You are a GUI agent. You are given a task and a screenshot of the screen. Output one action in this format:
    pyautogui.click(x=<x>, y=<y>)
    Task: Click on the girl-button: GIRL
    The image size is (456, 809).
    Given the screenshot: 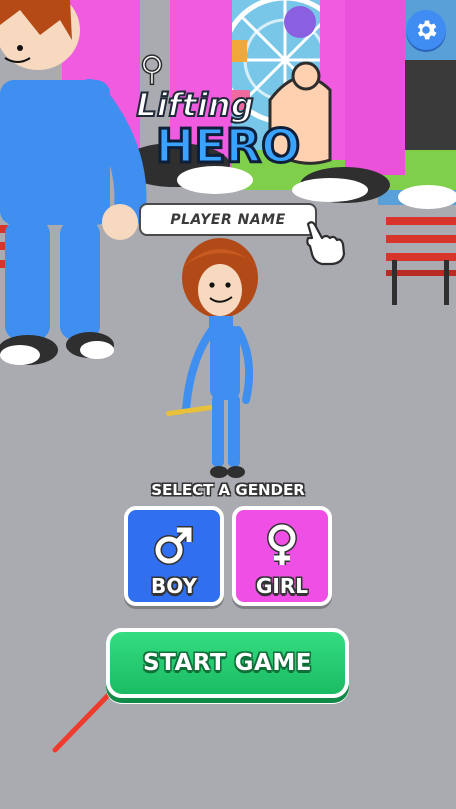 What is the action you would take?
    pyautogui.click(x=282, y=556)
    